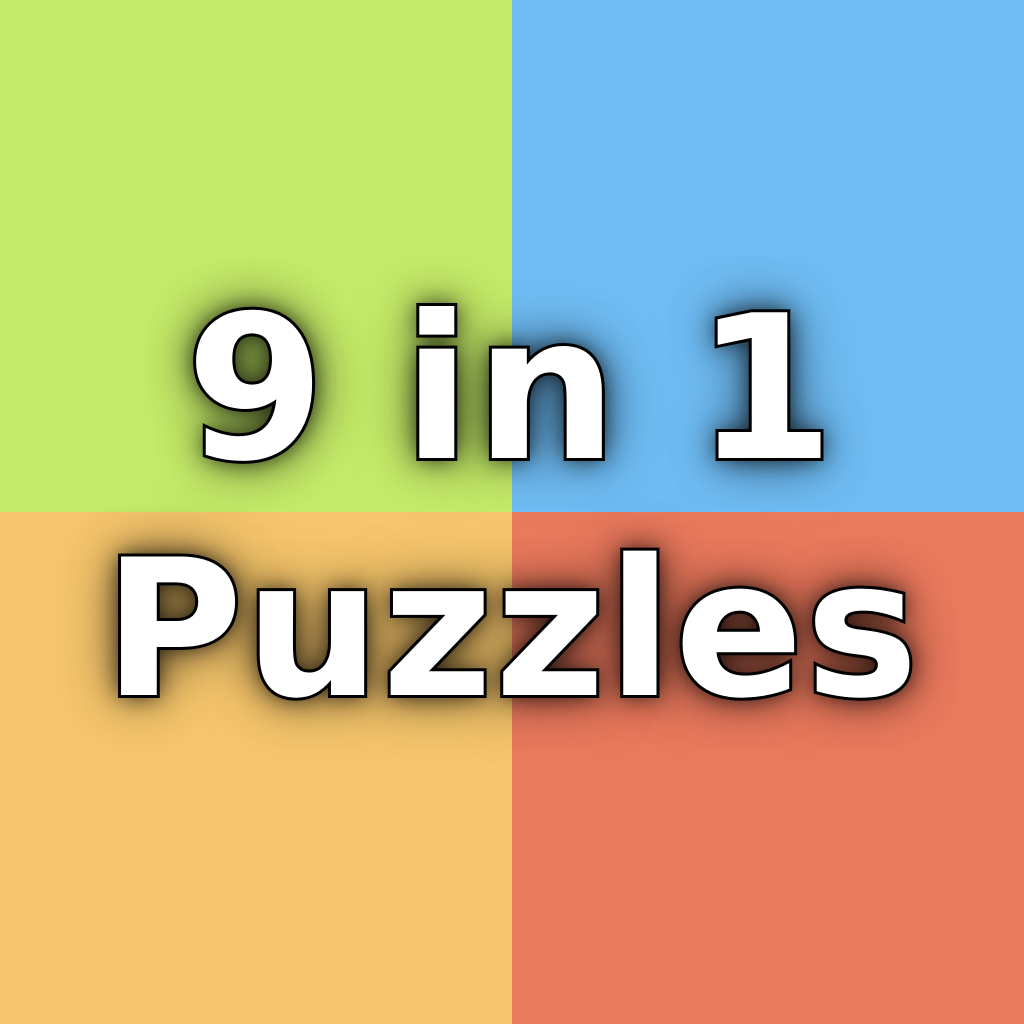 The height and width of the screenshot is (1024, 1024). I want to click on title-line-1: 9 in 1, so click(511, 389).